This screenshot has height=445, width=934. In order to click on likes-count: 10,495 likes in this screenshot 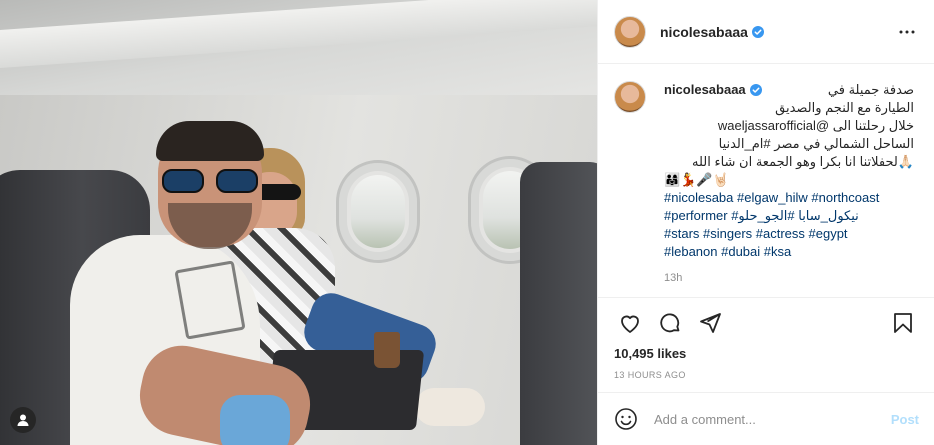, I will do `click(650, 353)`.